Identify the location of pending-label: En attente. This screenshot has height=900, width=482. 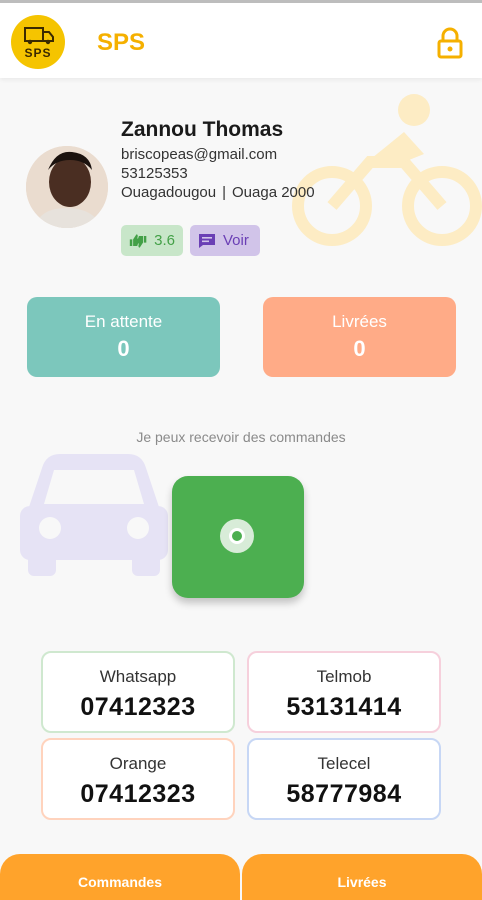
(123, 321).